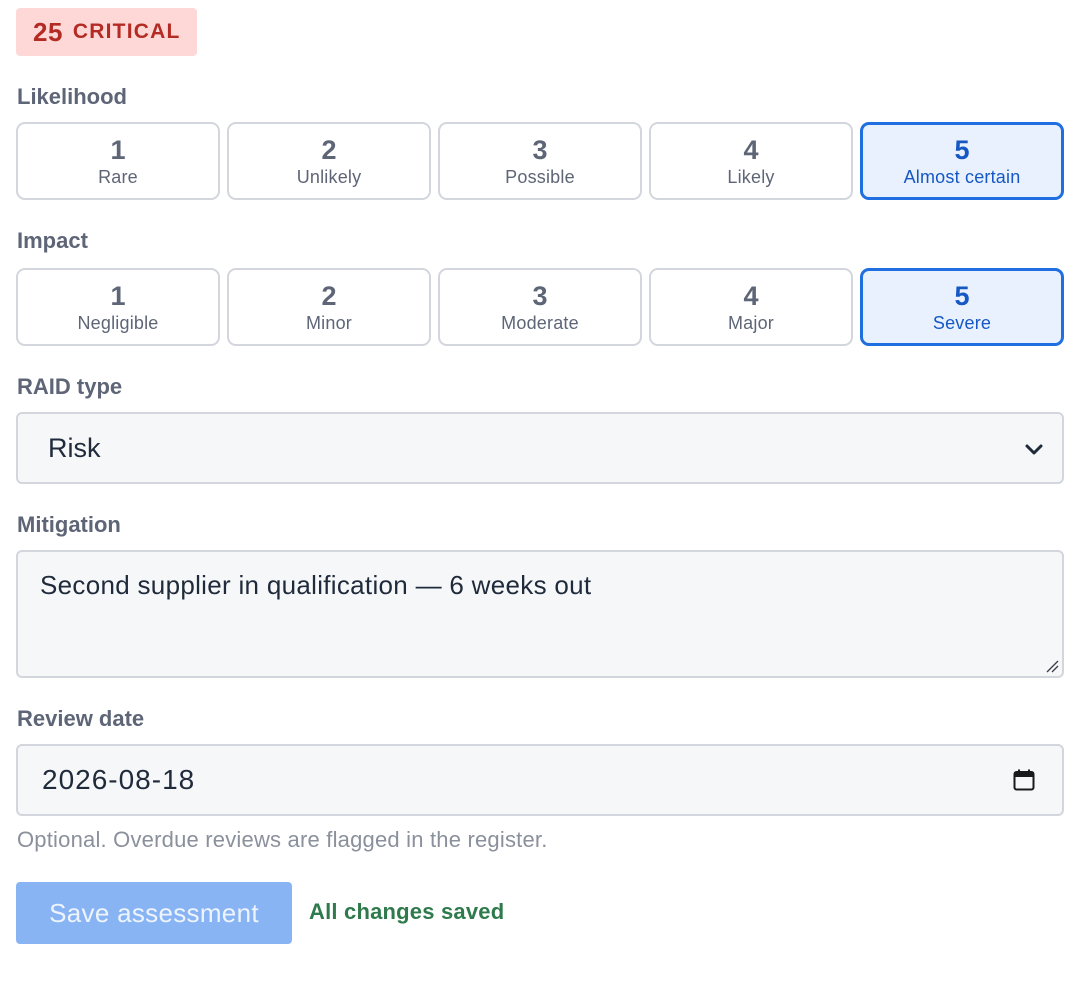  I want to click on option-label: Rare, so click(118, 176).